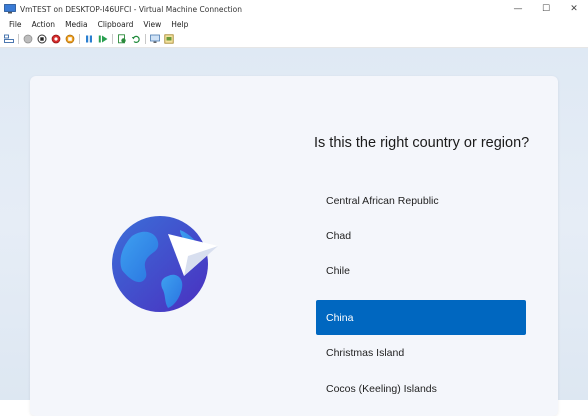 The width and height of the screenshot is (588, 416). I want to click on page-title: Is this the right country or region?, so click(422, 143).